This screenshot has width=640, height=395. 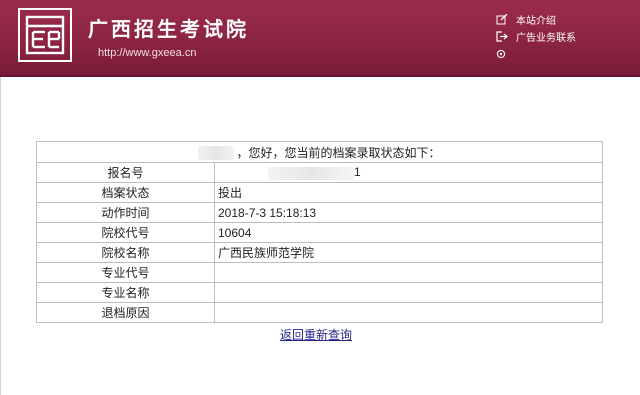 I want to click on table-row: 报名号 1, so click(x=319, y=172).